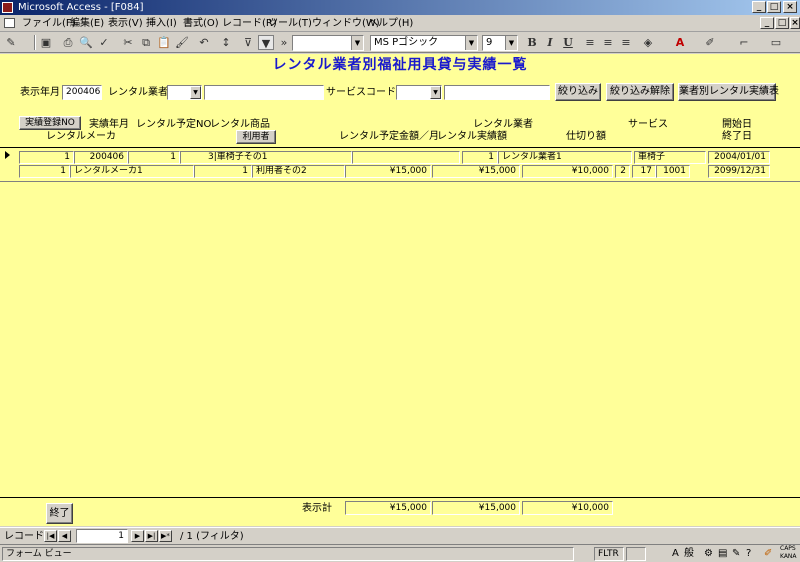 This screenshot has width=800, height=562. Describe the element at coordinates (640, 92) in the screenshot. I see `unfilter-button: 絞り込み解除` at that location.